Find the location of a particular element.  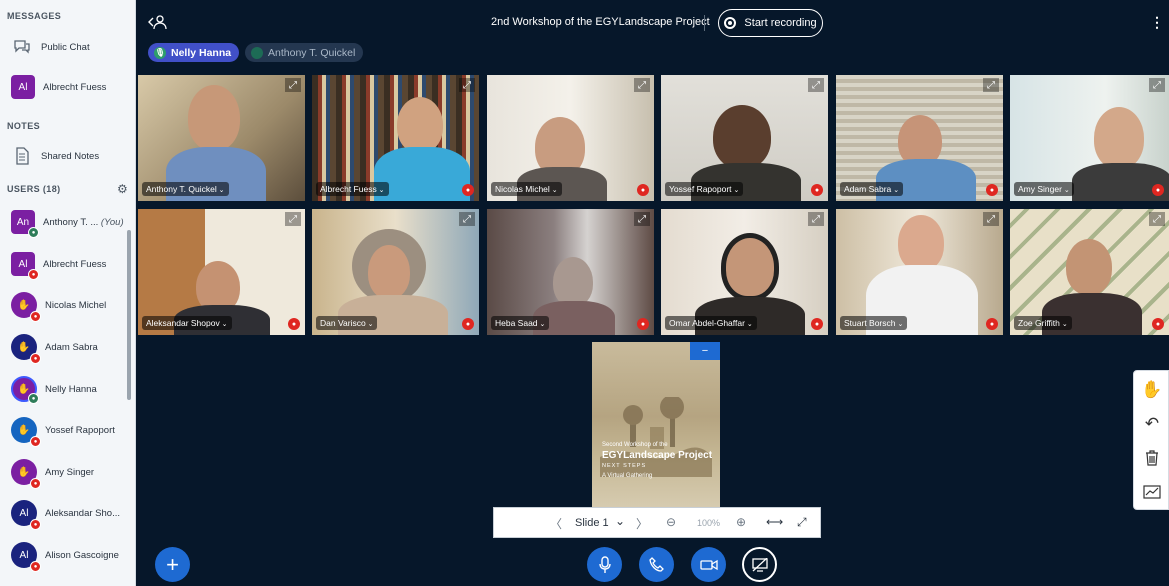

participant-name: Adam Sabra is located at coordinates (872, 189).